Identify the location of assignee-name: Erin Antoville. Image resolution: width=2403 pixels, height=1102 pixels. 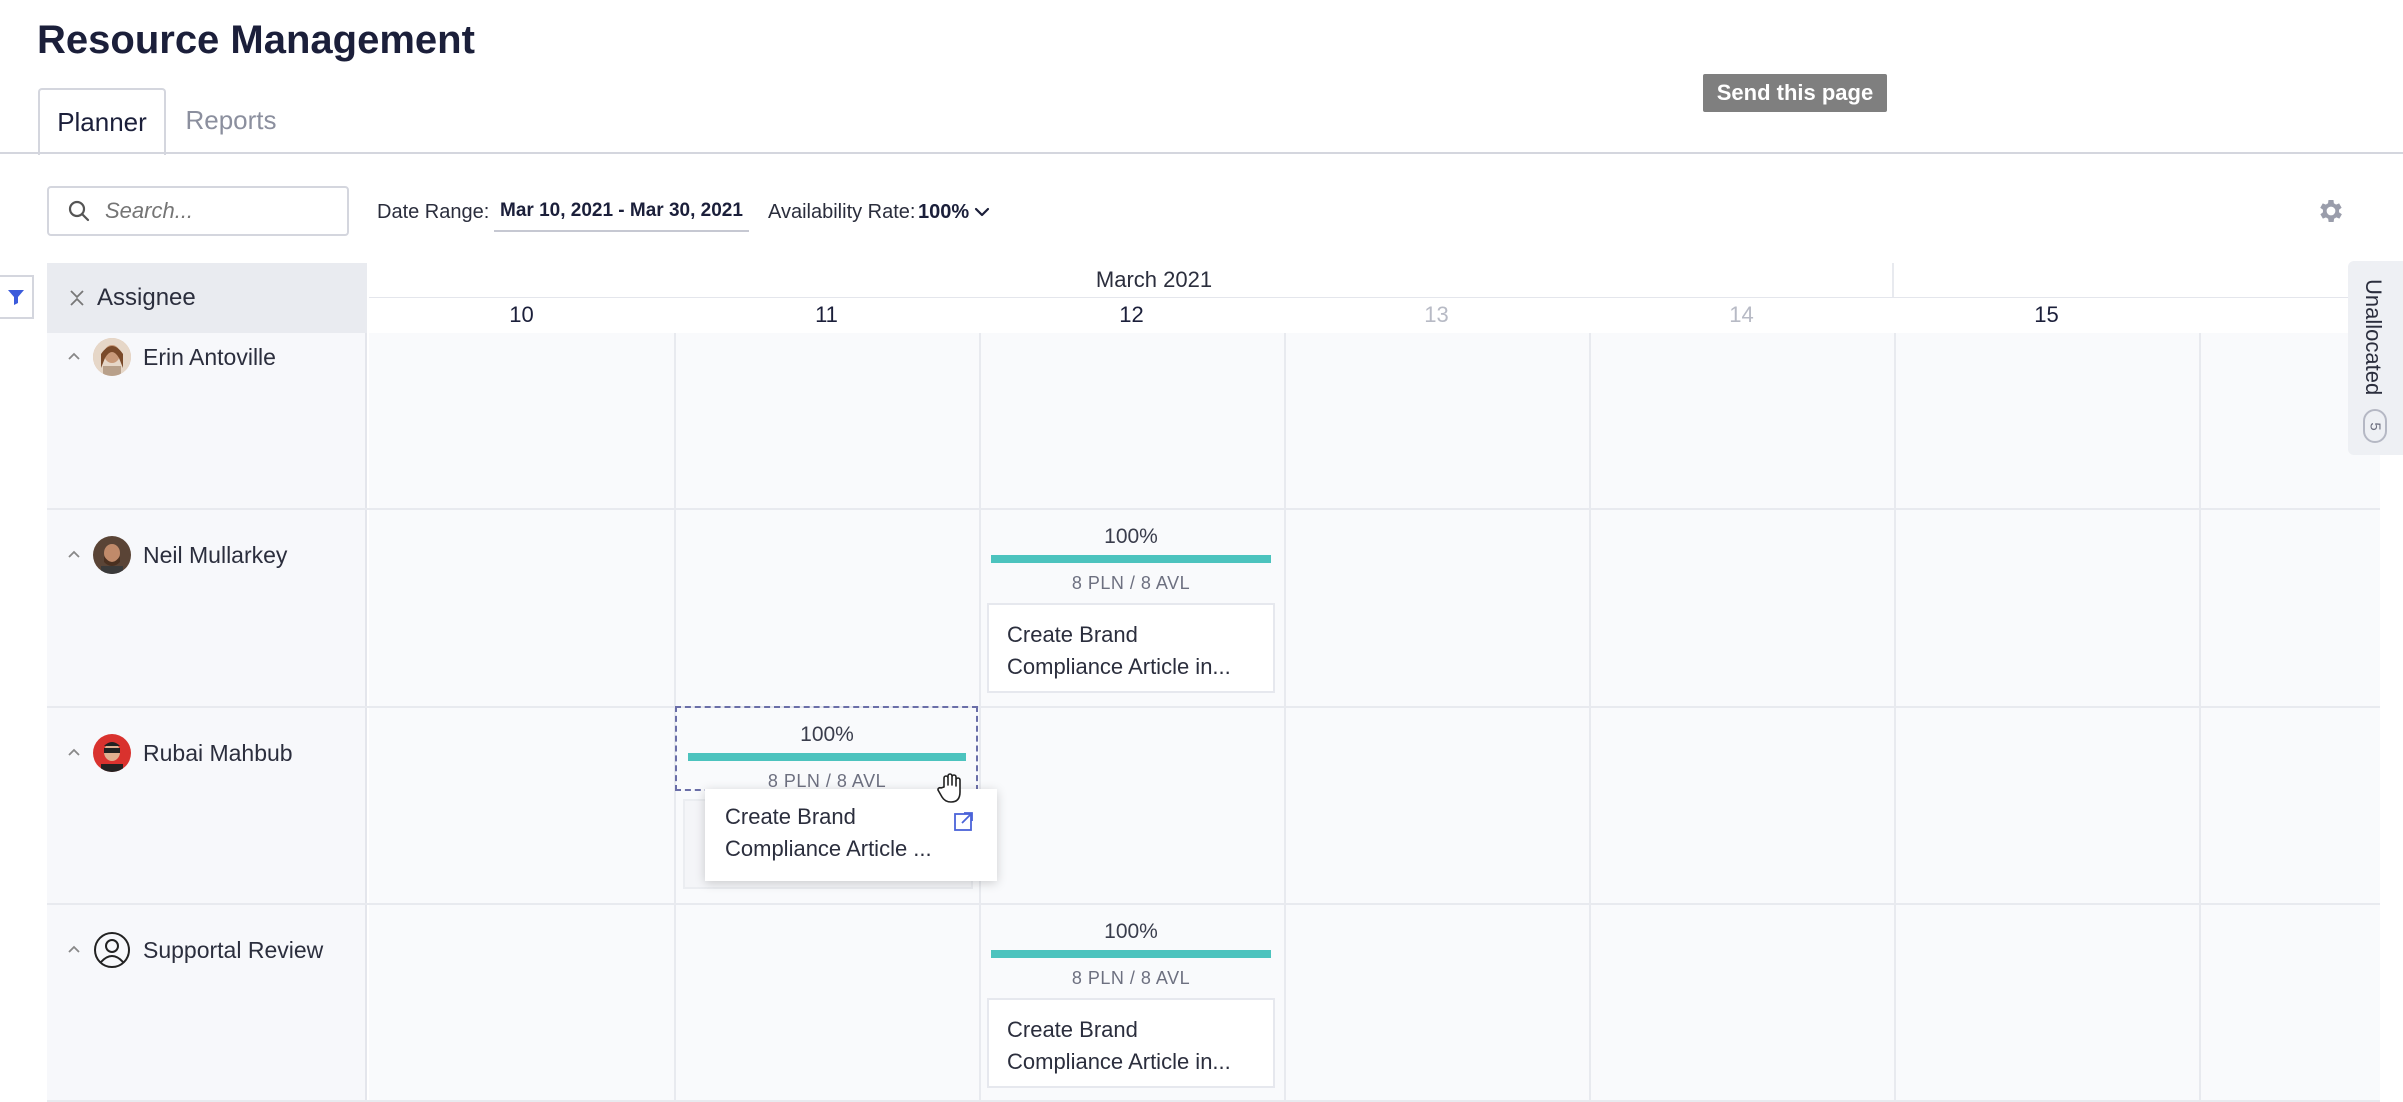
(209, 356).